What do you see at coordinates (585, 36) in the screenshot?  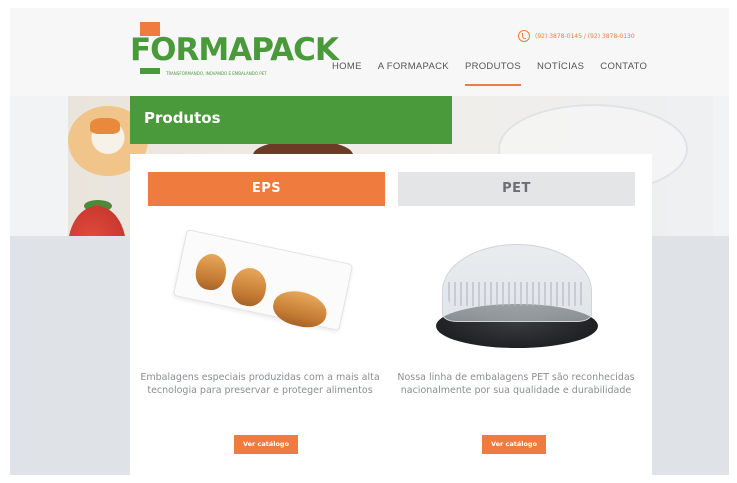 I see `phone-numbers: (92) 3878-0145 / (92) 3878-0130` at bounding box center [585, 36].